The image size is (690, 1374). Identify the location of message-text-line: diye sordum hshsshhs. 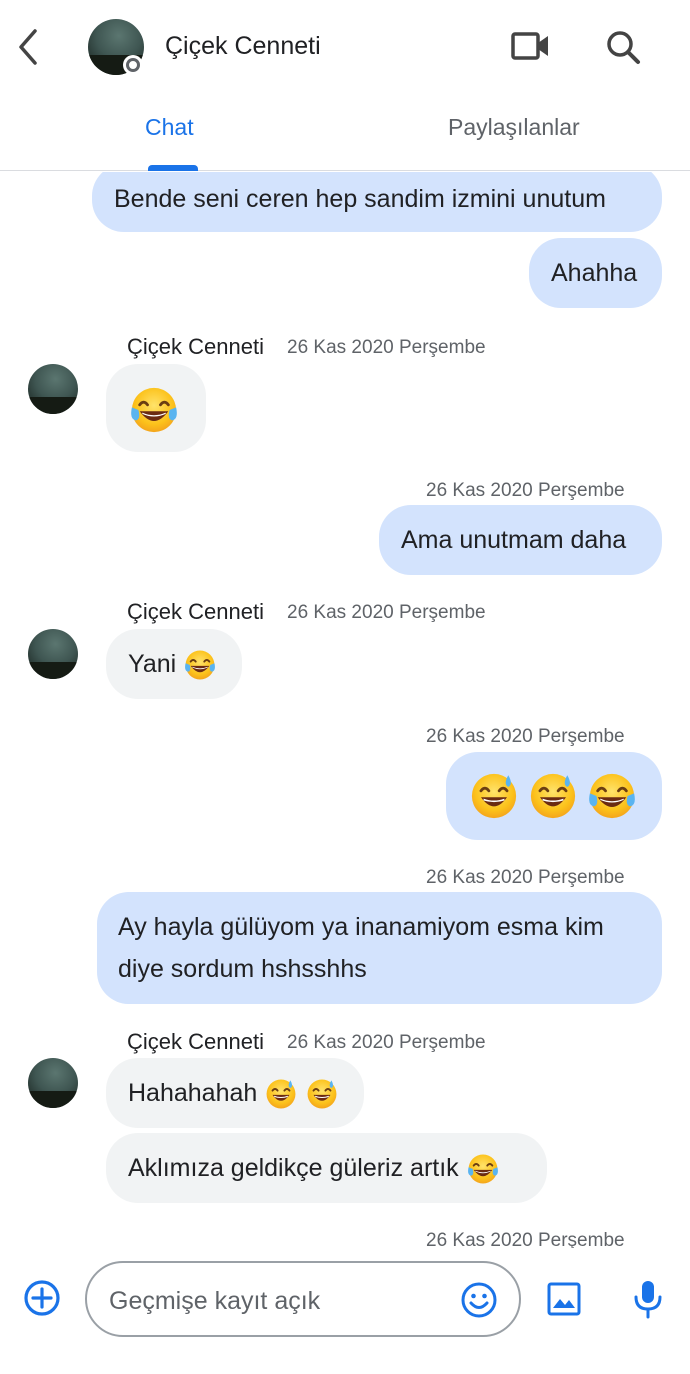
(242, 969).